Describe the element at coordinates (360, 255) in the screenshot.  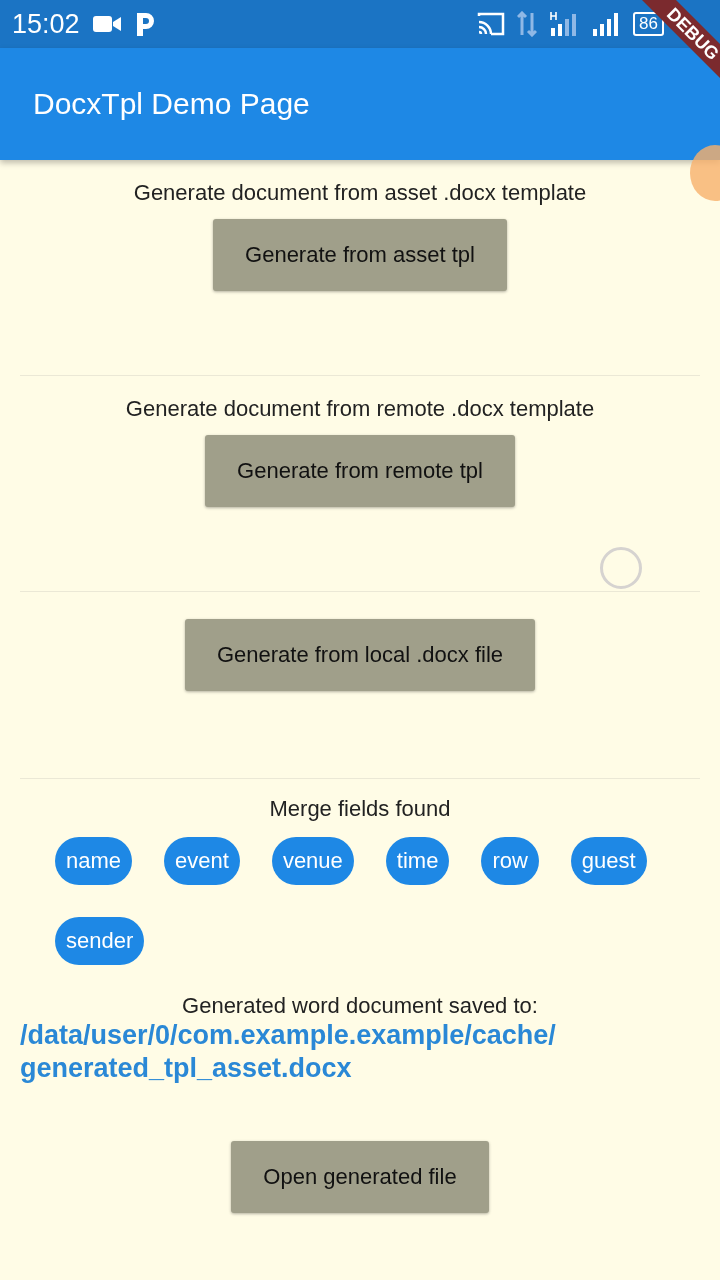
I see `generate-button: Generate from asset tpl` at that location.